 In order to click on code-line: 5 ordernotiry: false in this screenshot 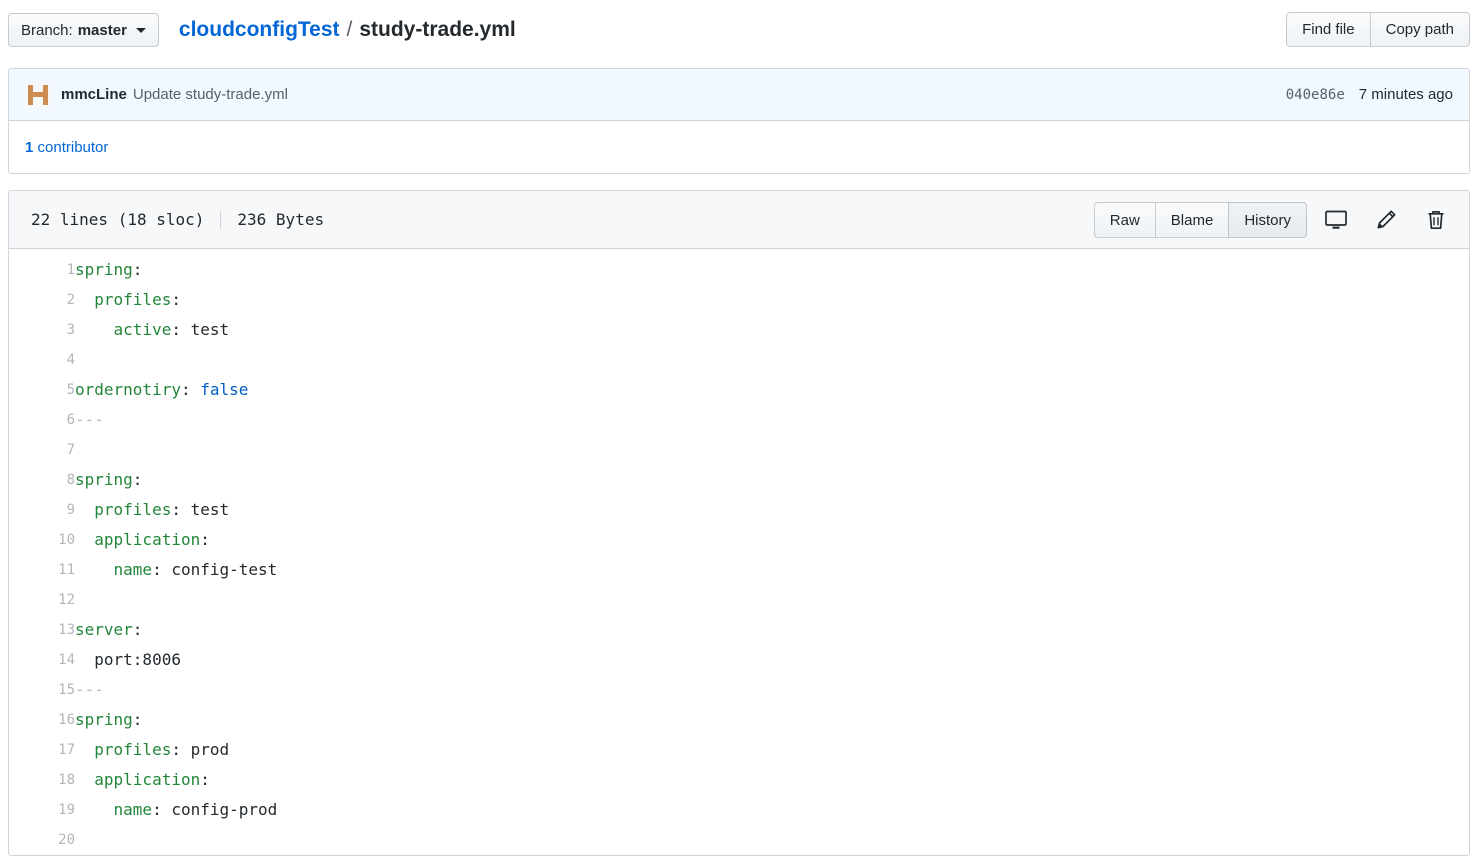, I will do `click(739, 390)`.